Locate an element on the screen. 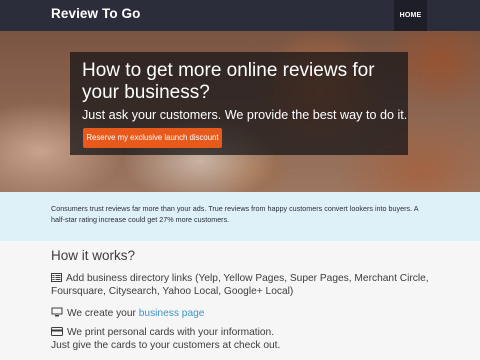 This screenshot has height=360, width=480. business-page-link: business page is located at coordinates (172, 313).